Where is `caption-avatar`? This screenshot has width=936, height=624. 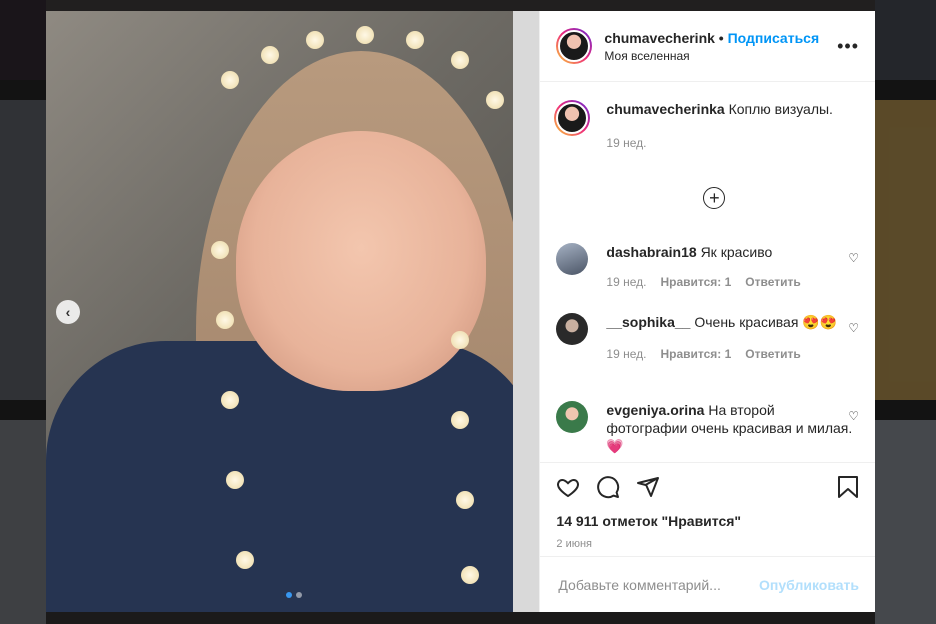
caption-avatar is located at coordinates (572, 118).